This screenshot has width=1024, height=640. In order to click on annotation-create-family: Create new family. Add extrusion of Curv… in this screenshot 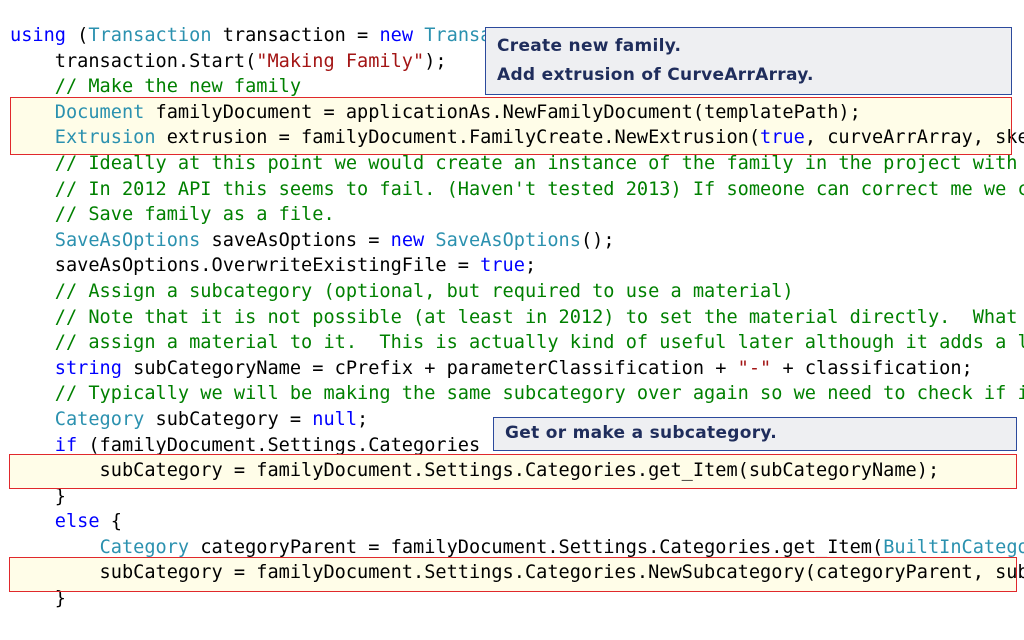, I will do `click(748, 61)`.